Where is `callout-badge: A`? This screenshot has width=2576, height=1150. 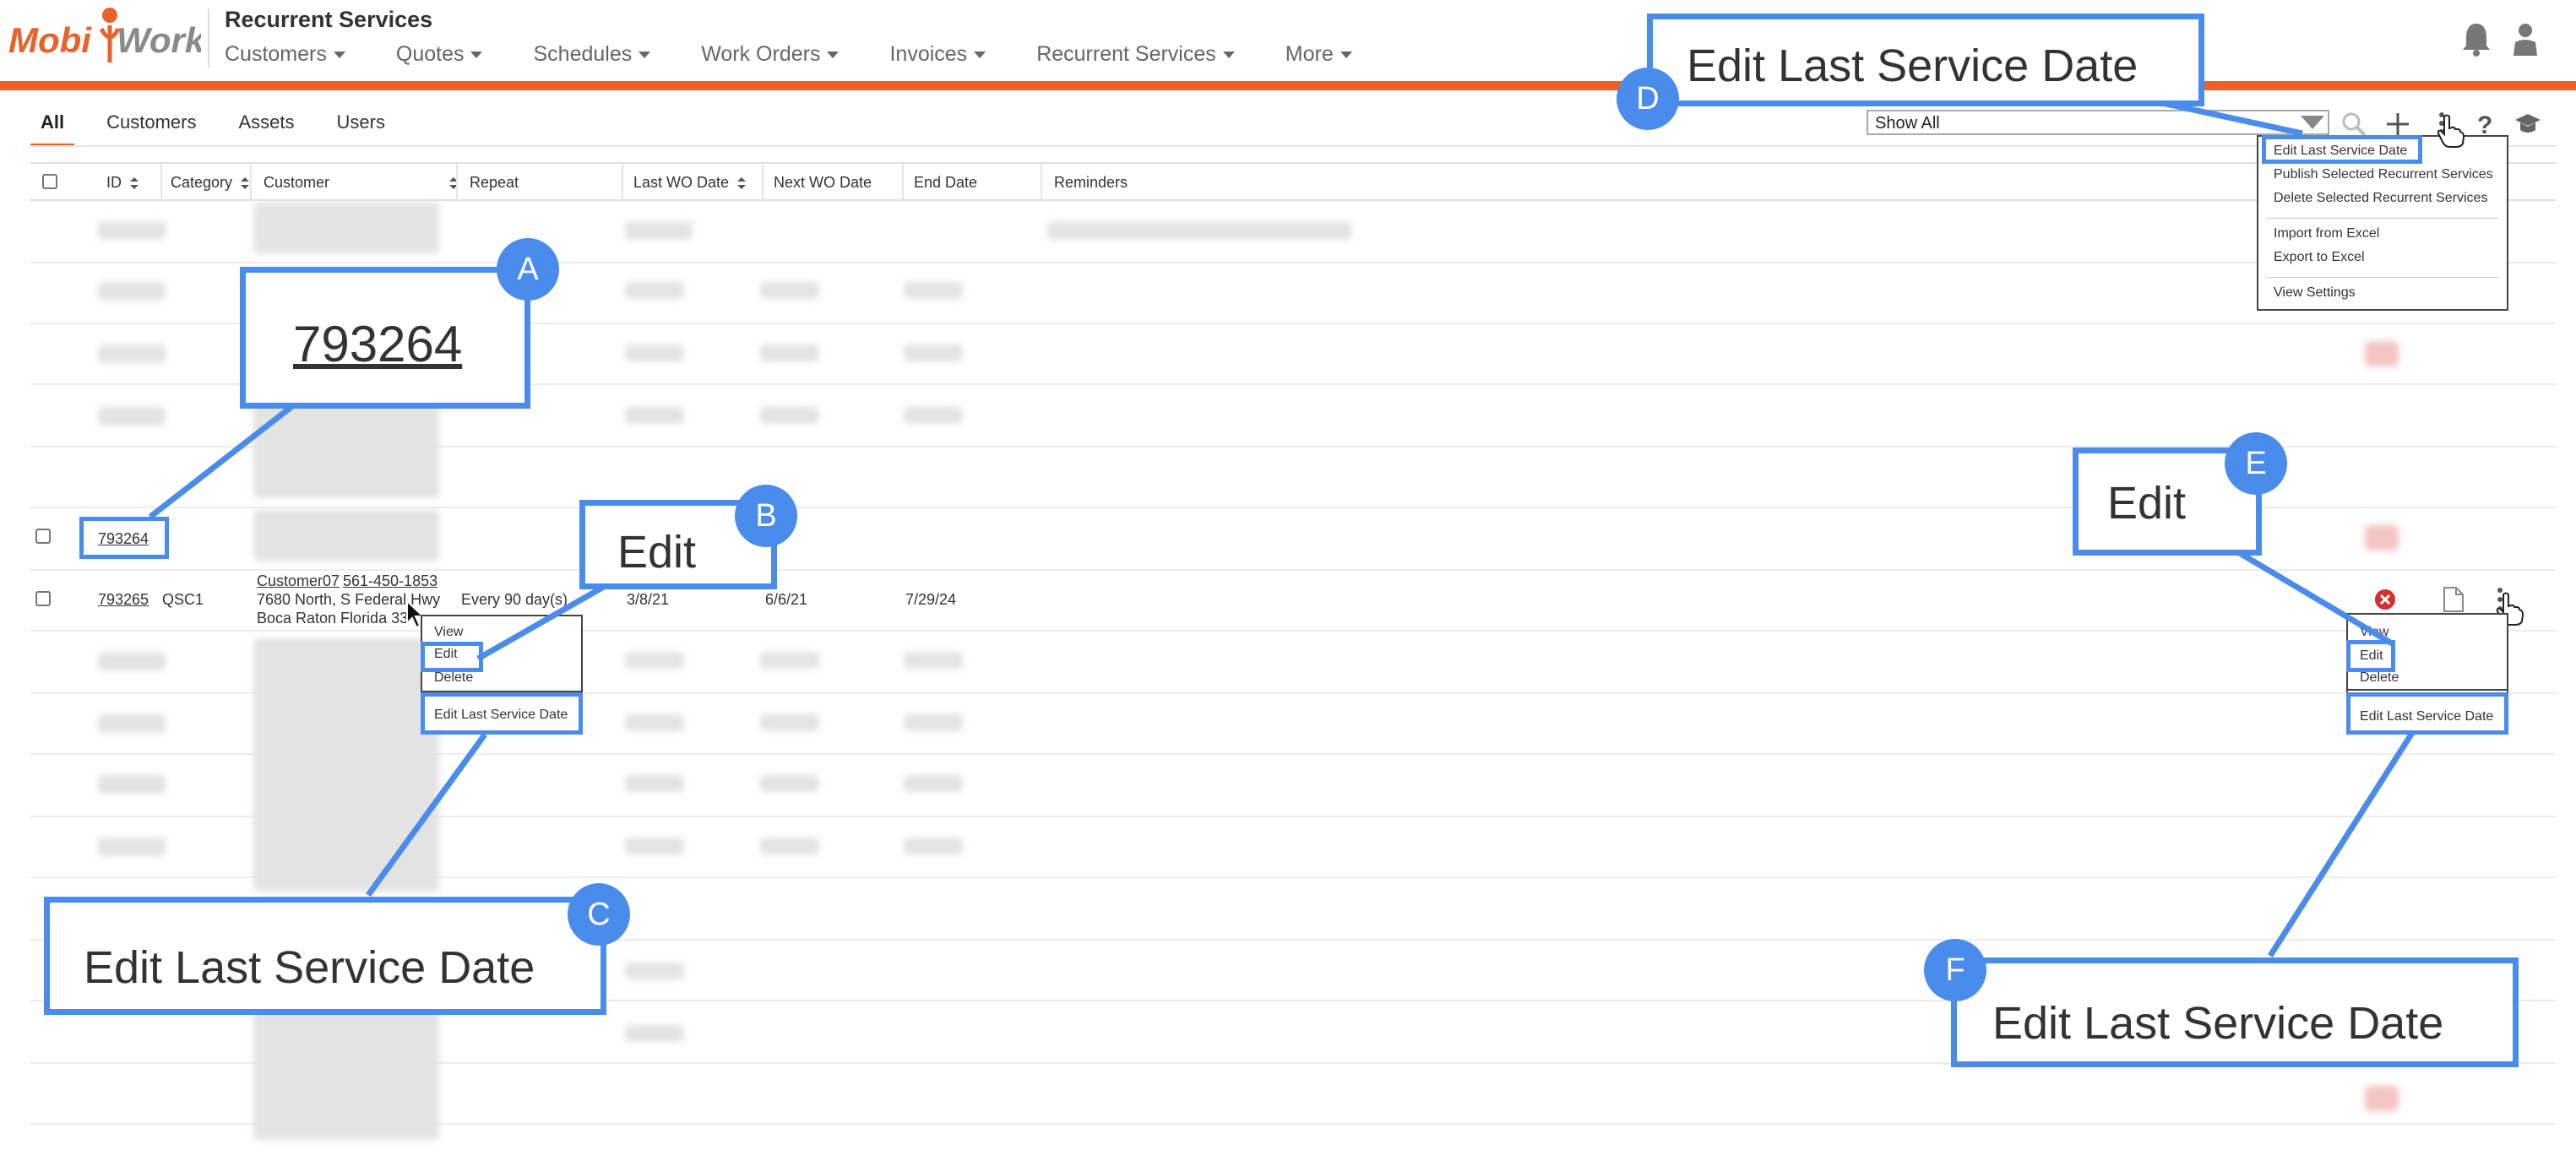 callout-badge: A is located at coordinates (528, 269).